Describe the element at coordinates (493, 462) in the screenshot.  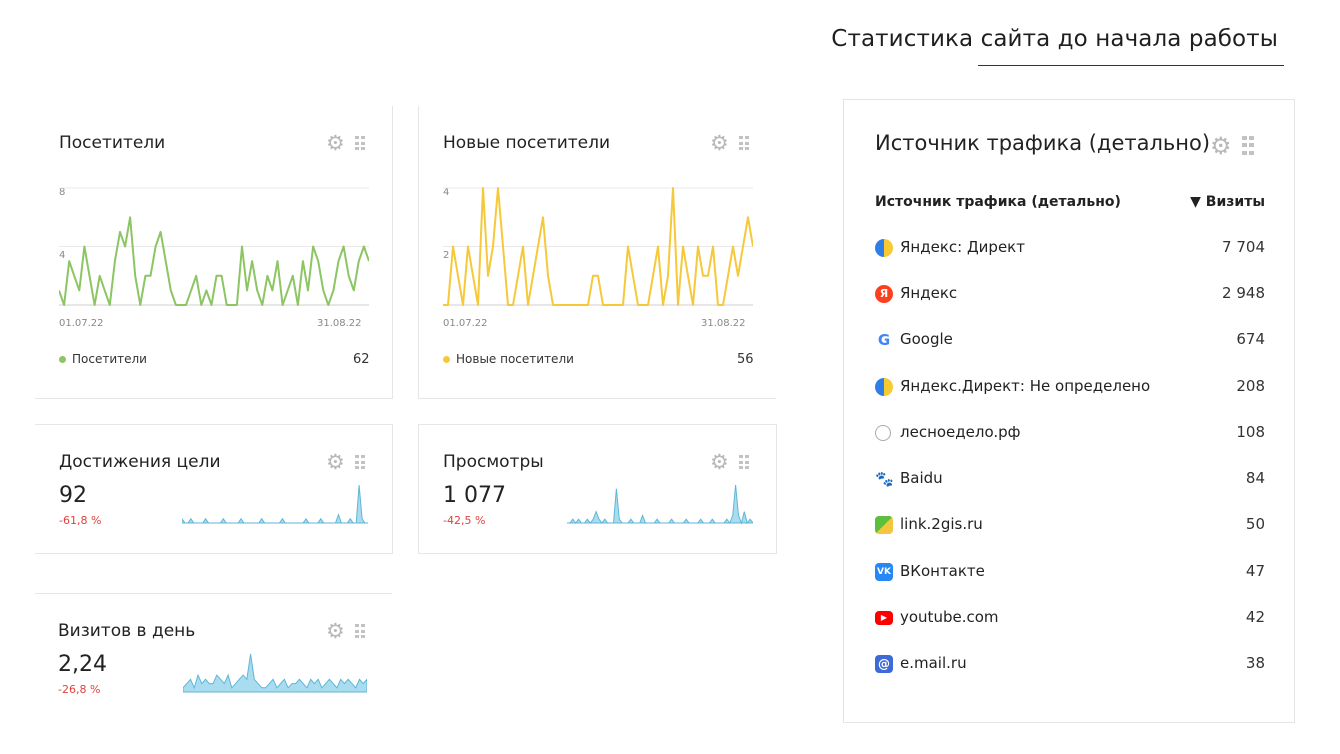
I see `widget-title: Просмотры` at that location.